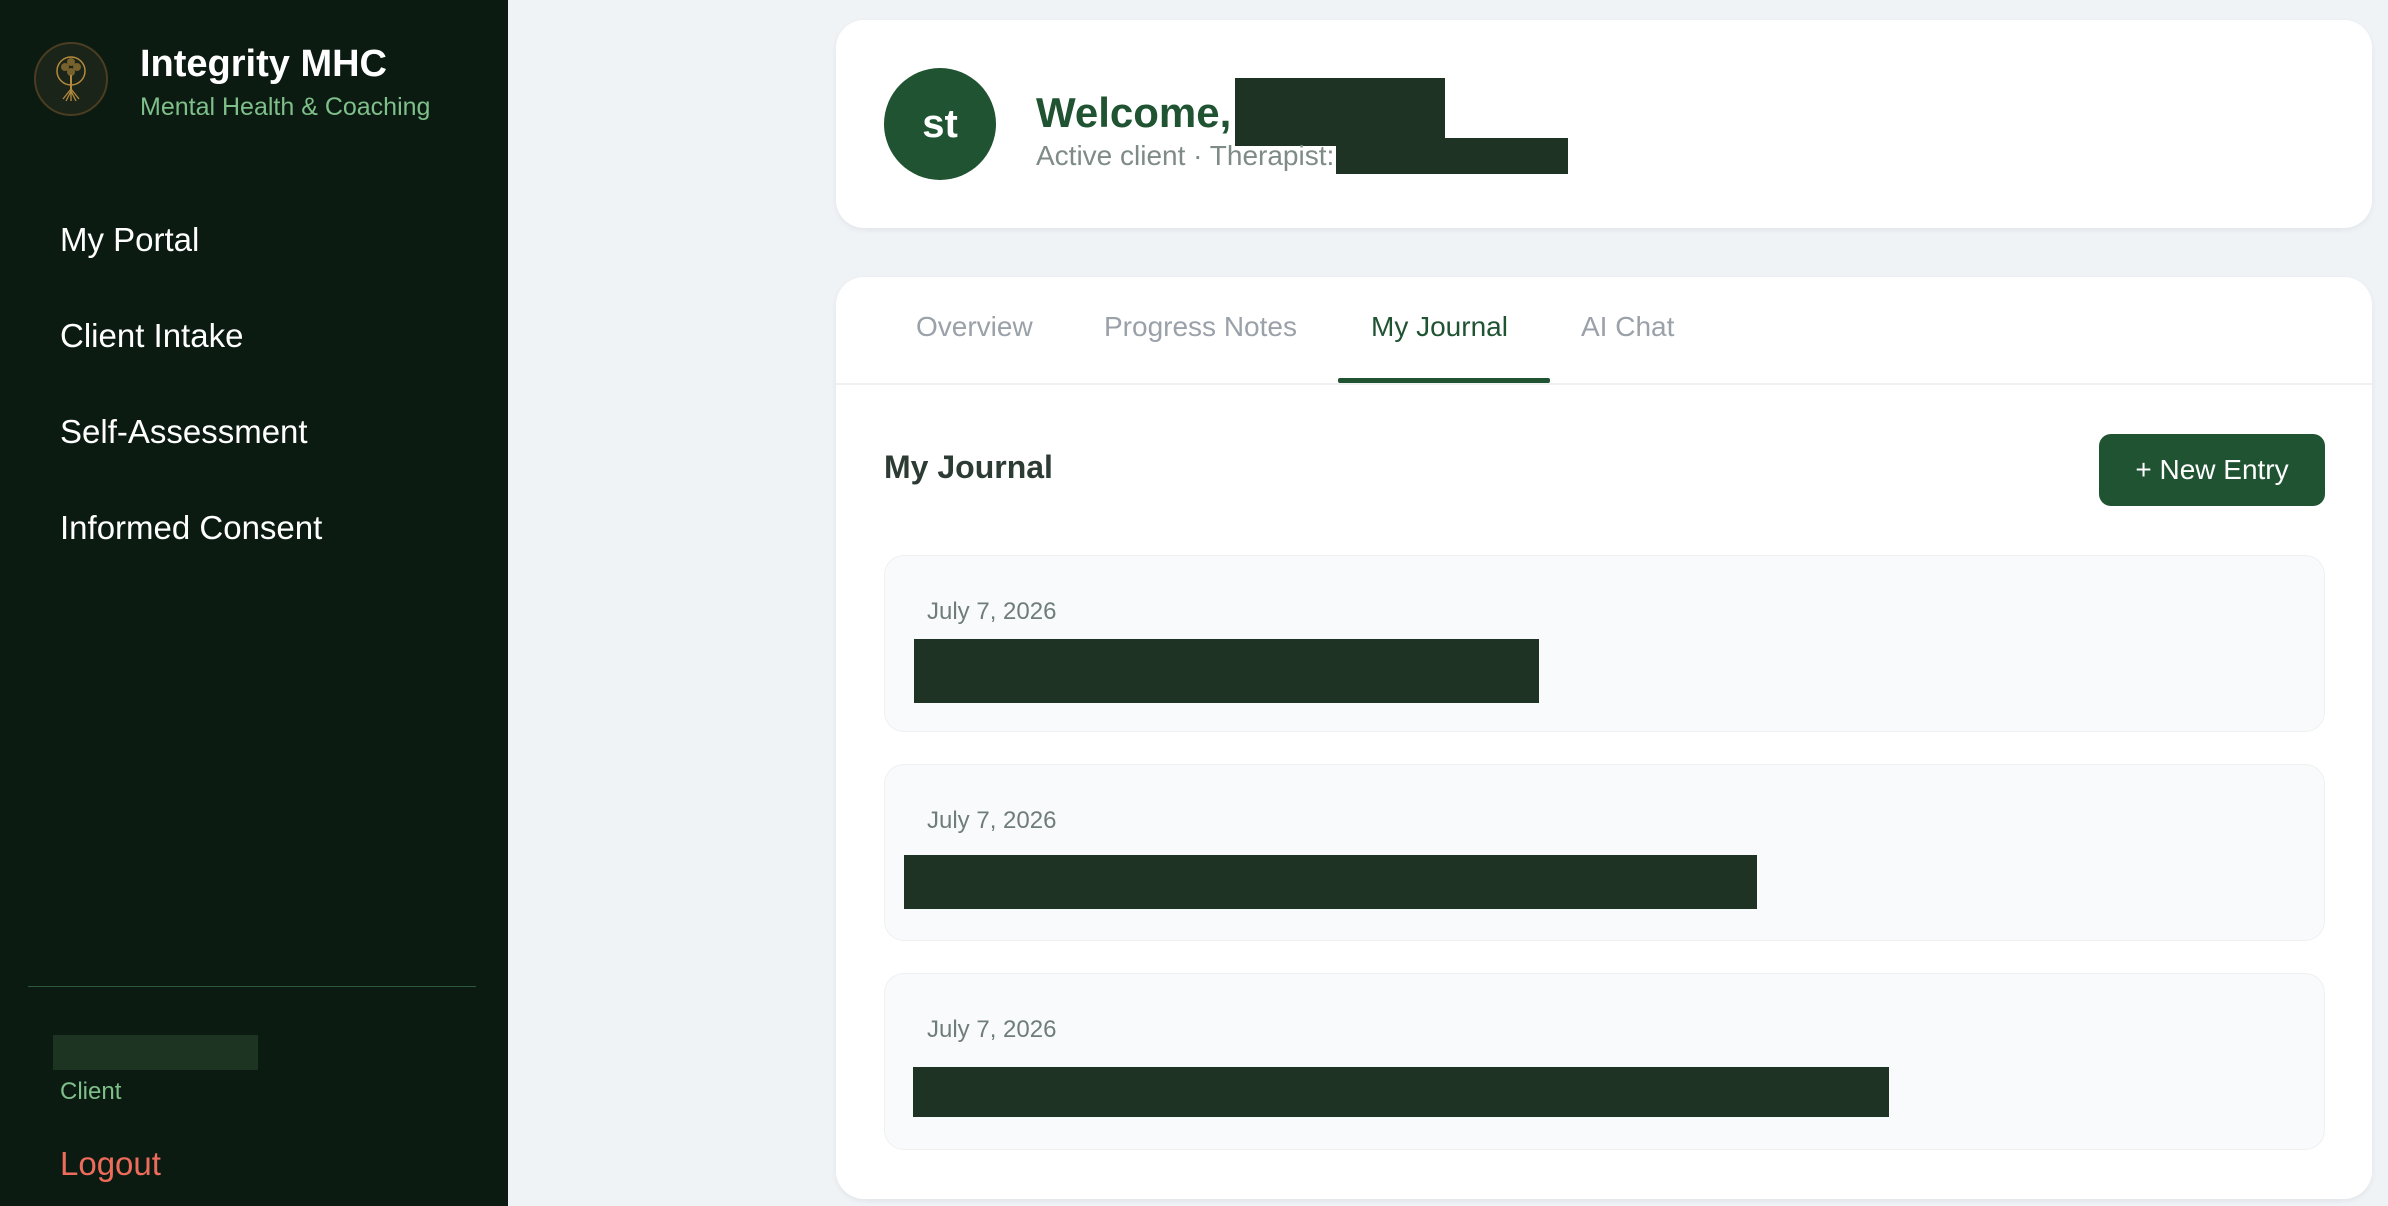 The height and width of the screenshot is (1206, 2388). I want to click on active-tab-indicator, so click(1444, 380).